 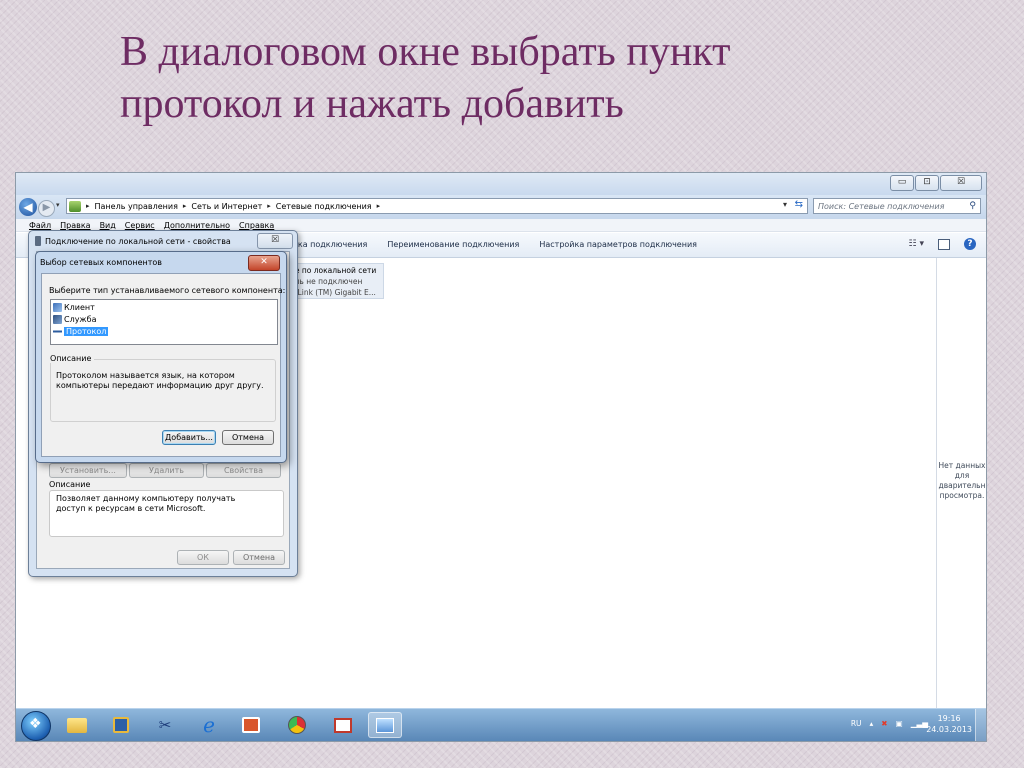 What do you see at coordinates (980, 725) in the screenshot?
I see `show-desktop-button` at bounding box center [980, 725].